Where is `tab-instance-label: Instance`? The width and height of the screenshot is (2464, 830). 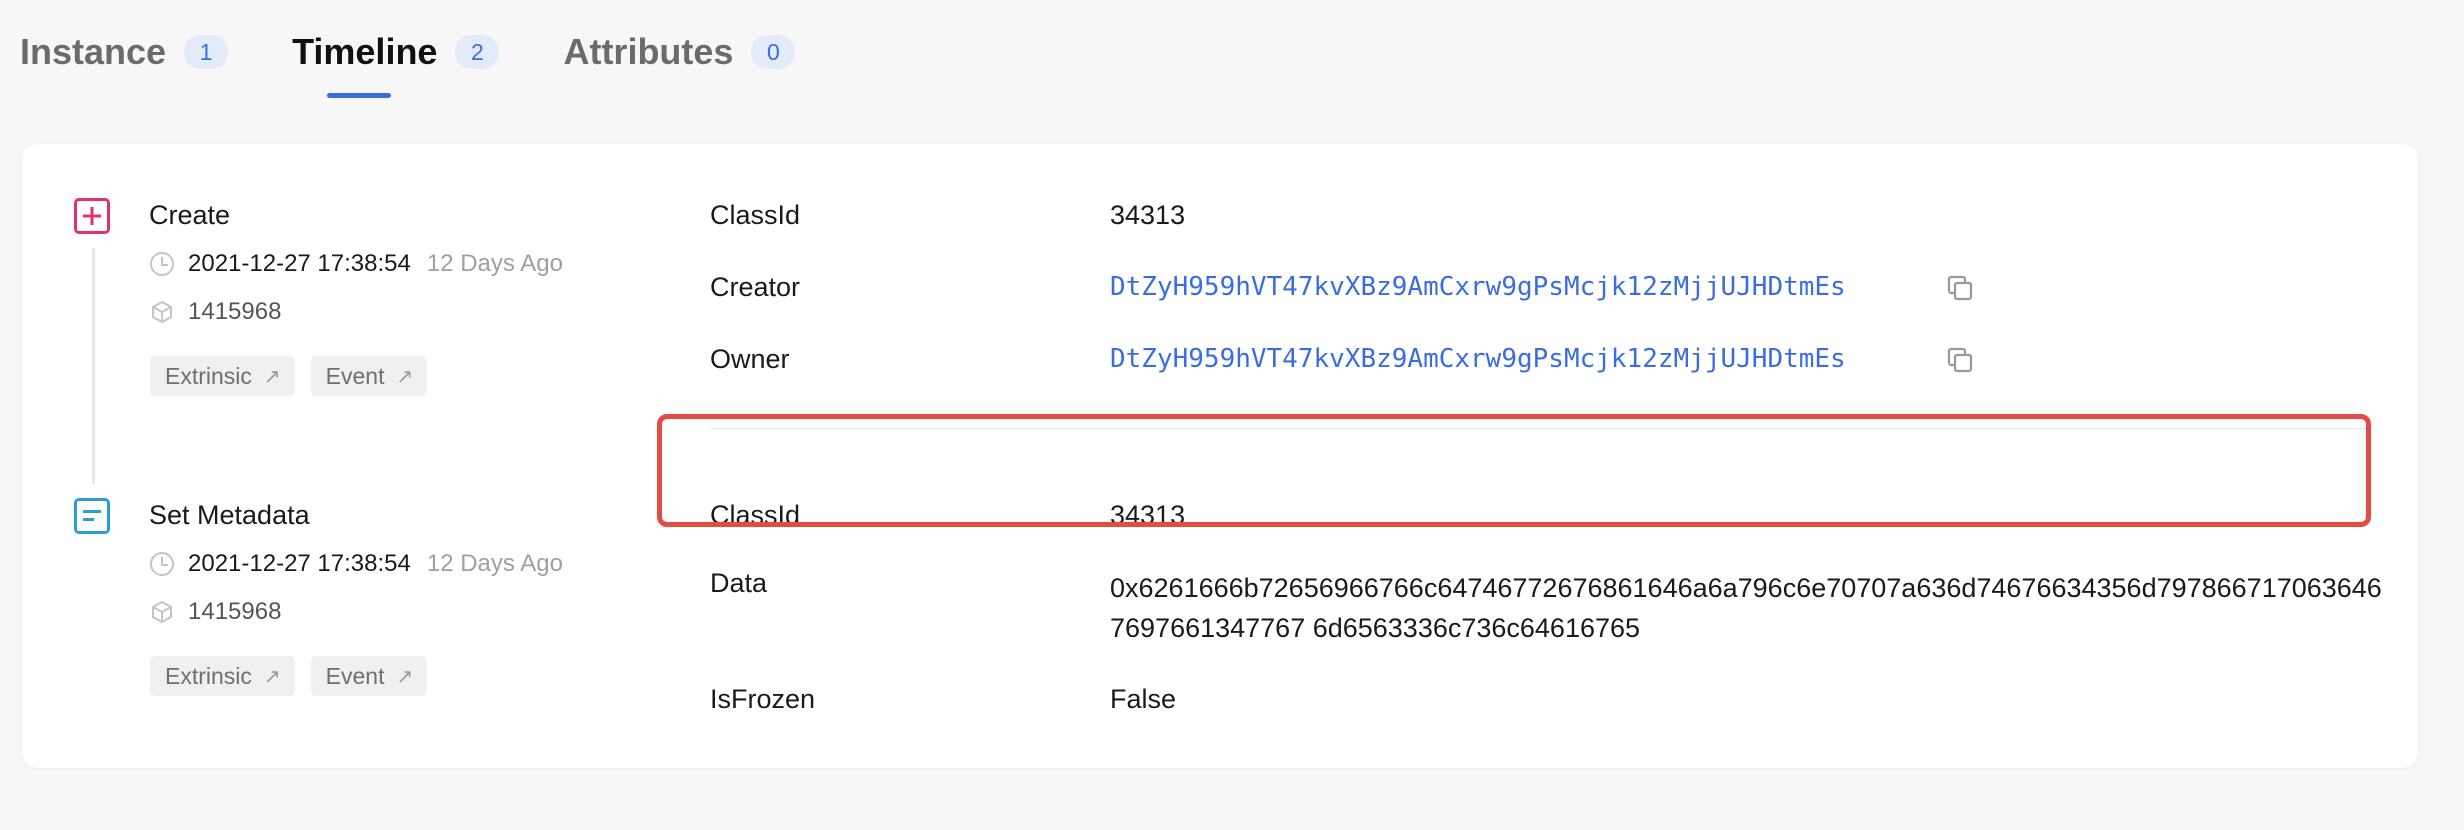 tab-instance-label: Instance is located at coordinates (93, 51).